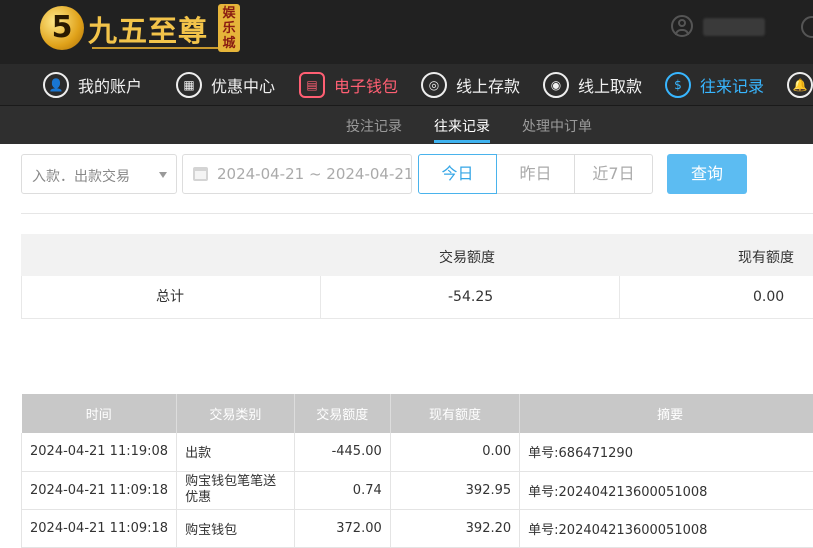  Describe the element at coordinates (454, 452) in the screenshot. I see `cell-balance: 0.00` at that location.